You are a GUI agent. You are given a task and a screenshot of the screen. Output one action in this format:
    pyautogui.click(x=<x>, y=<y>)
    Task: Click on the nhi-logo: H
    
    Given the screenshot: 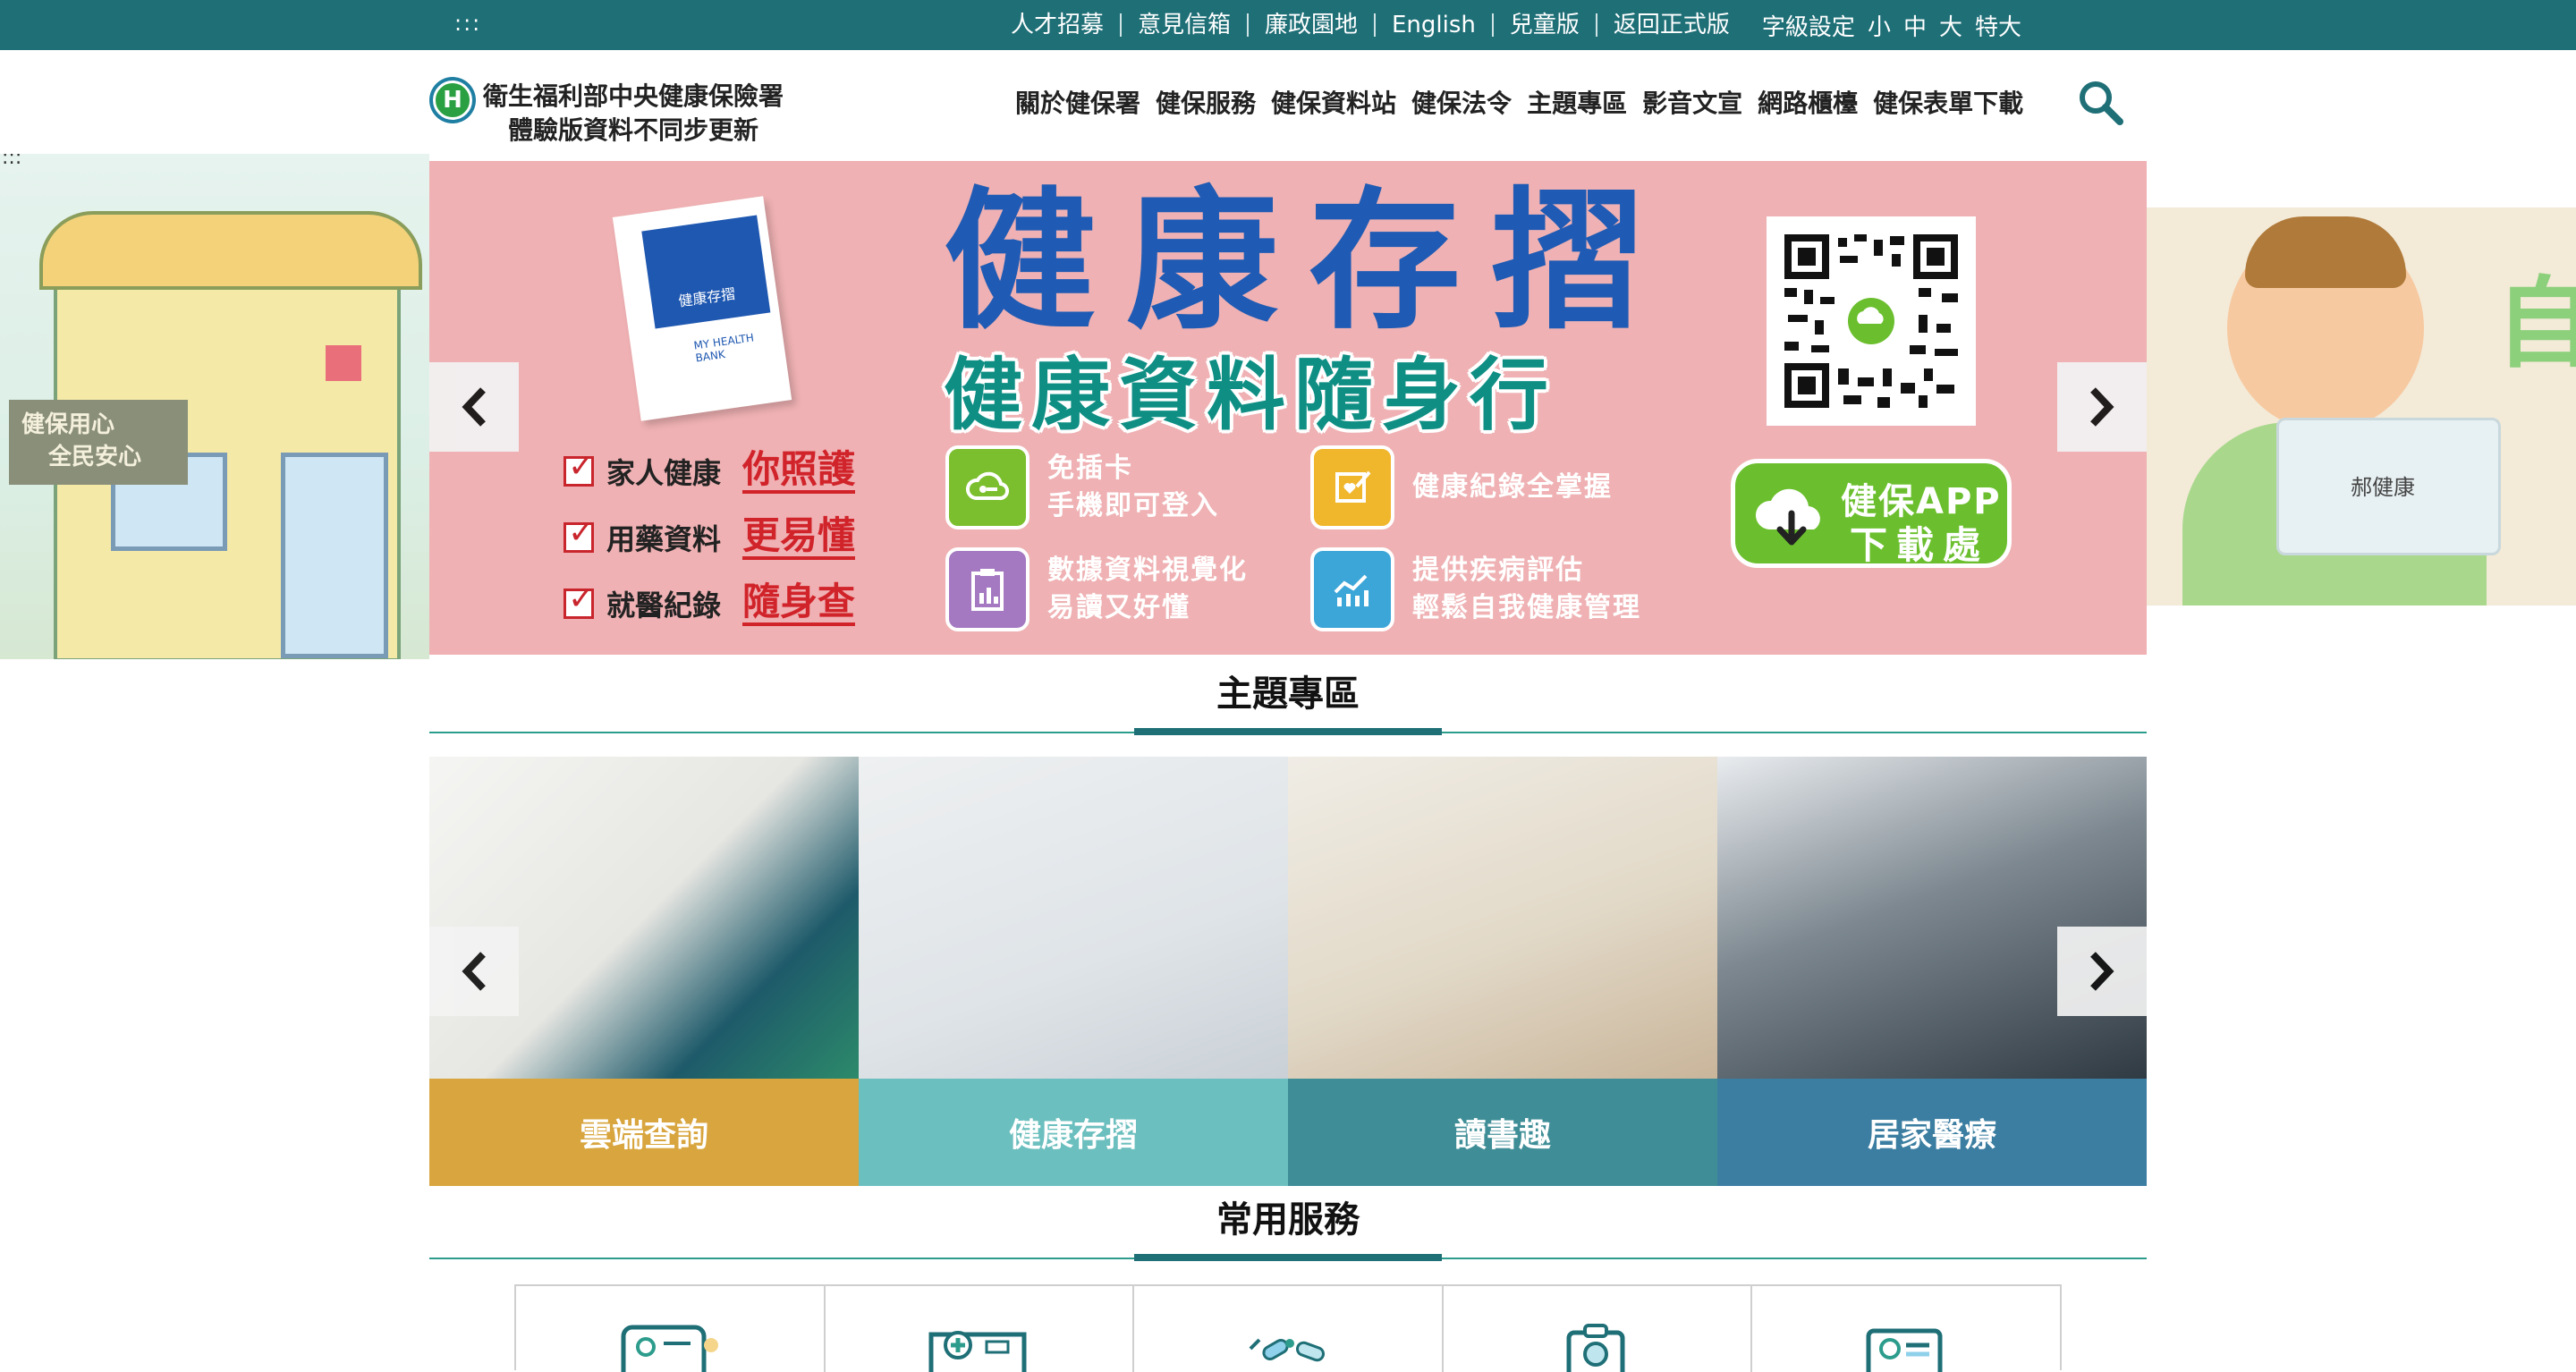 What is the action you would take?
    pyautogui.click(x=452, y=100)
    